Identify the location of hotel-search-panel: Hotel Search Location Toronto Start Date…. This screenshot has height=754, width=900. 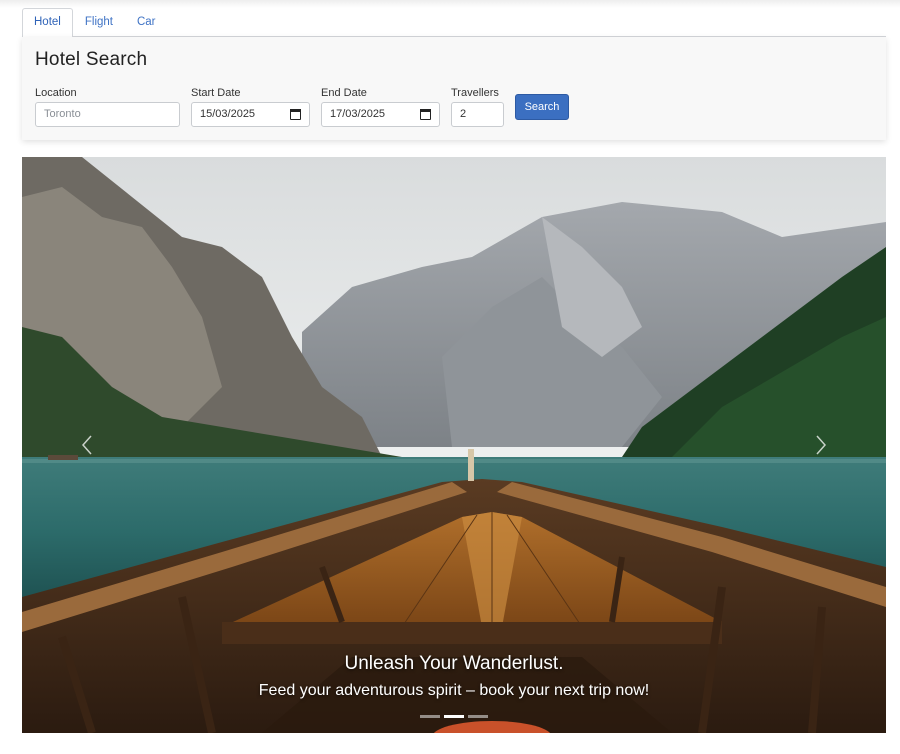
(454, 88).